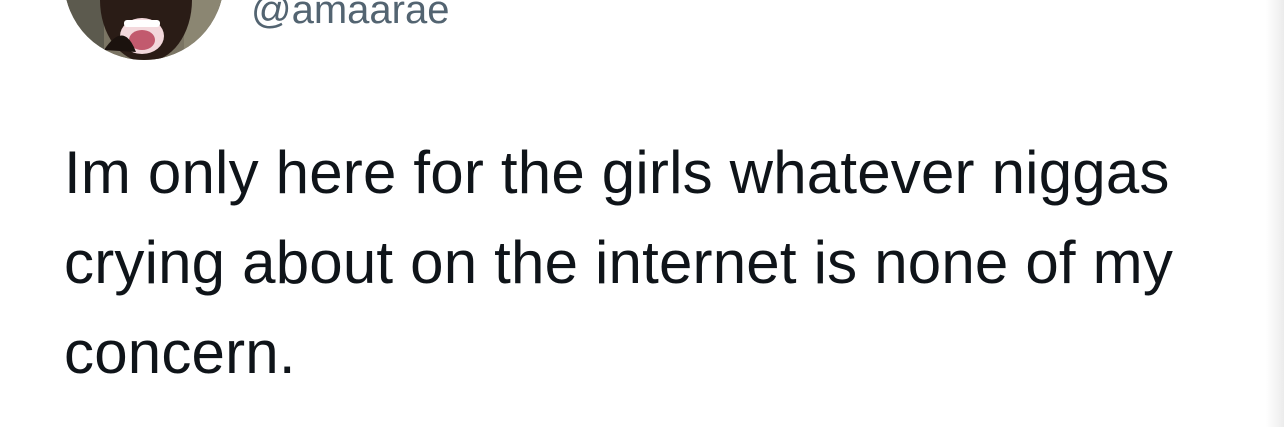 Image resolution: width=1284 pixels, height=427 pixels. What do you see at coordinates (1275, 213) in the screenshot?
I see `edge-shadow` at bounding box center [1275, 213].